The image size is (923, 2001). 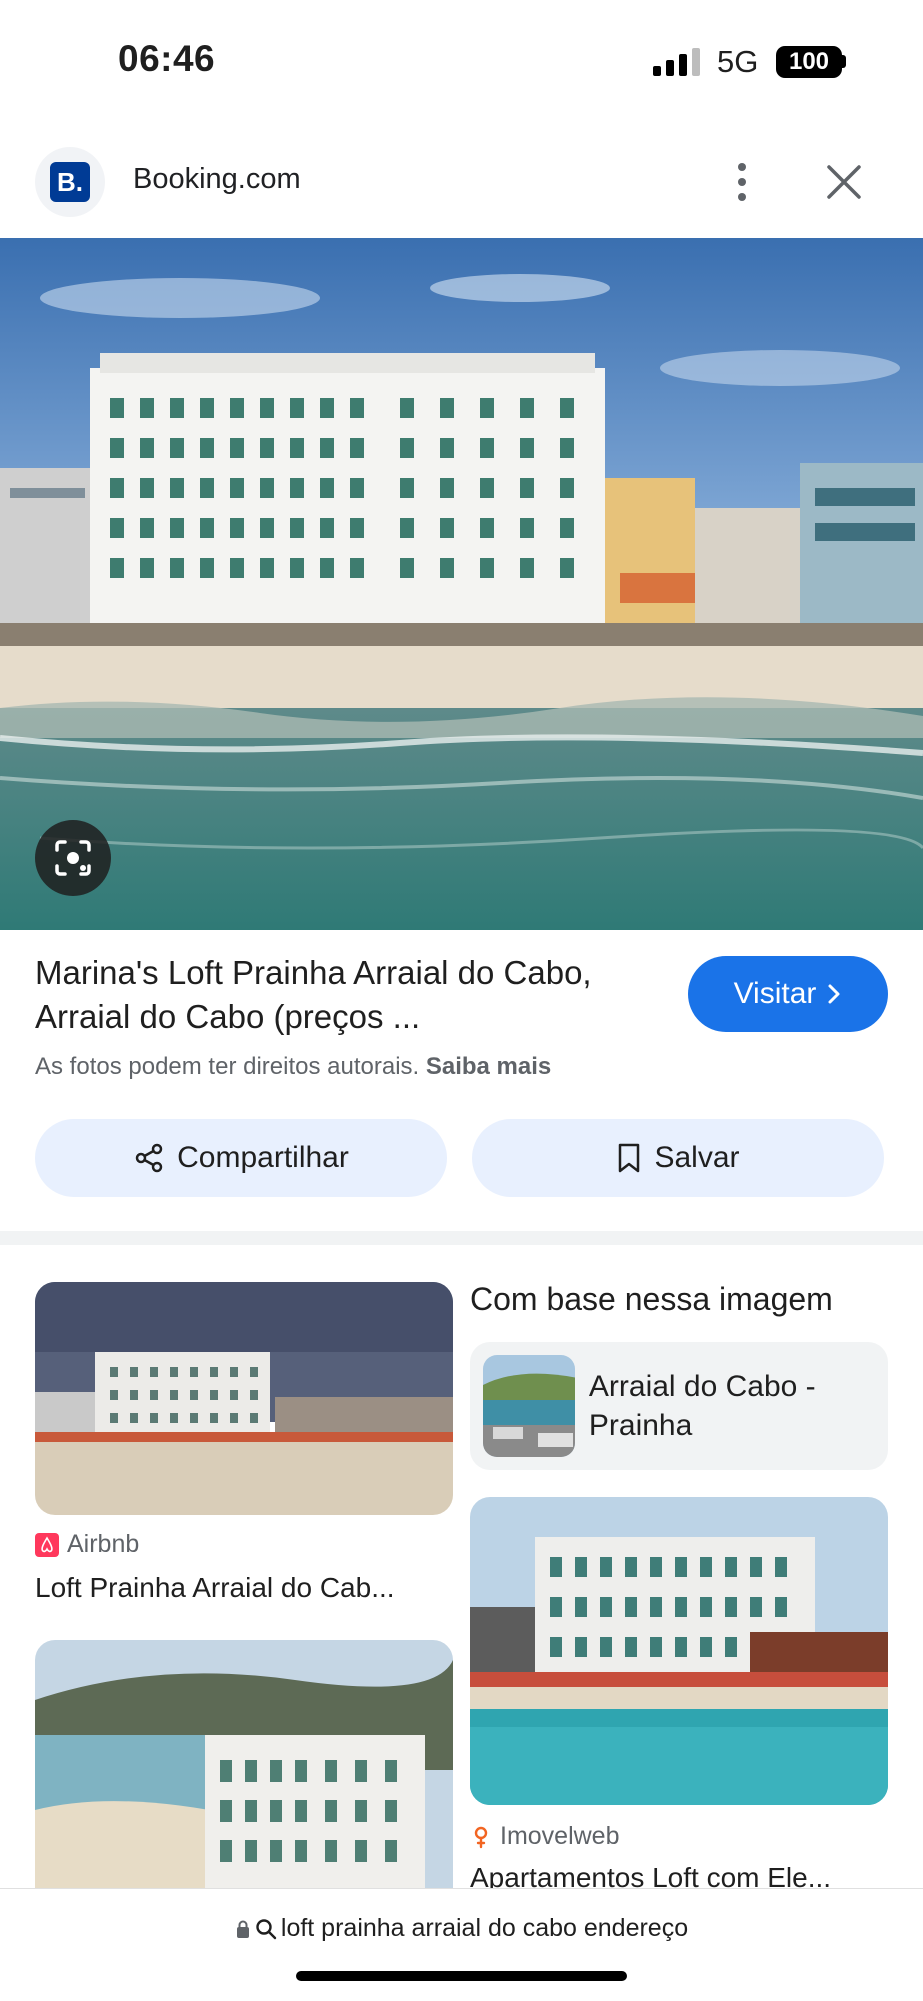 I want to click on status-time: 06:46, so click(x=167, y=58).